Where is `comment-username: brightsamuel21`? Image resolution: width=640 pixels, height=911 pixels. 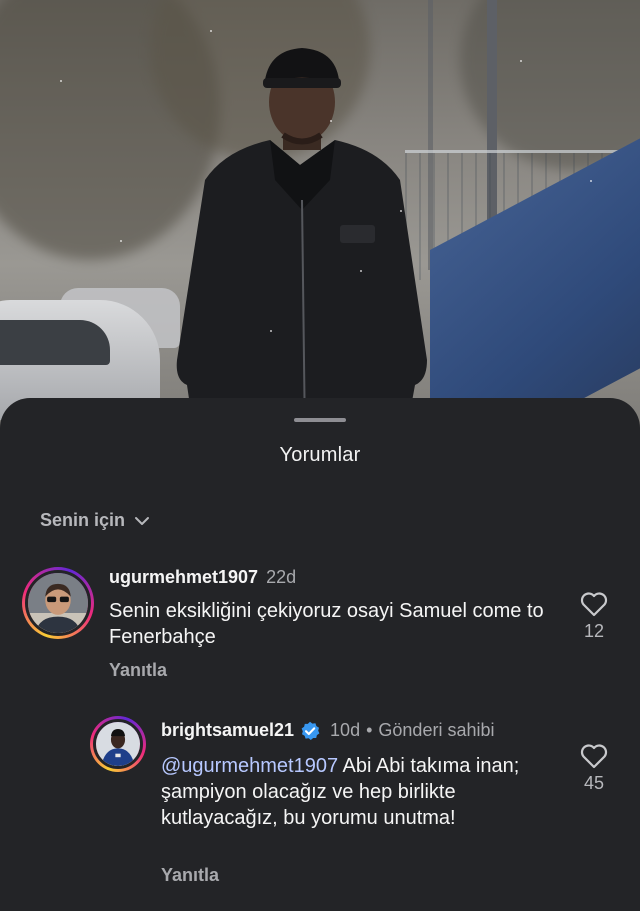 comment-username: brightsamuel21 is located at coordinates (227, 730).